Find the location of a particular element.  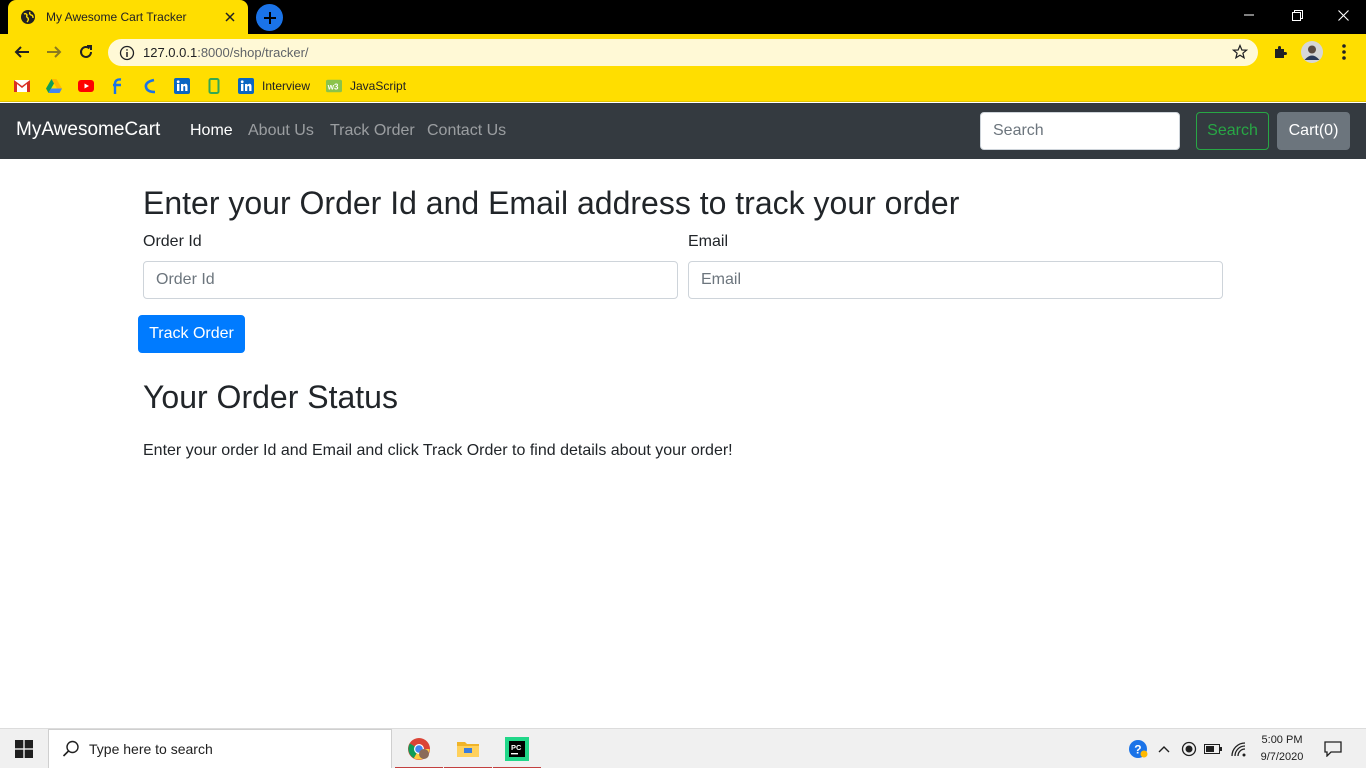

bookmark-gmail is located at coordinates (26, 86).